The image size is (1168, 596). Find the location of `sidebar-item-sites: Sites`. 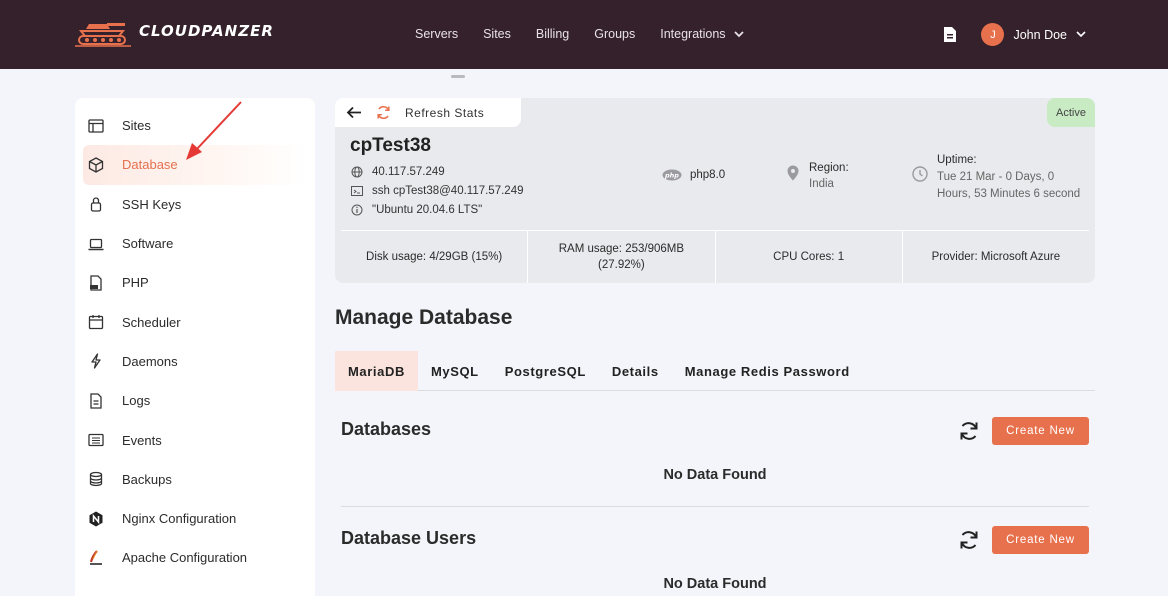

sidebar-item-sites: Sites is located at coordinates (195, 125).